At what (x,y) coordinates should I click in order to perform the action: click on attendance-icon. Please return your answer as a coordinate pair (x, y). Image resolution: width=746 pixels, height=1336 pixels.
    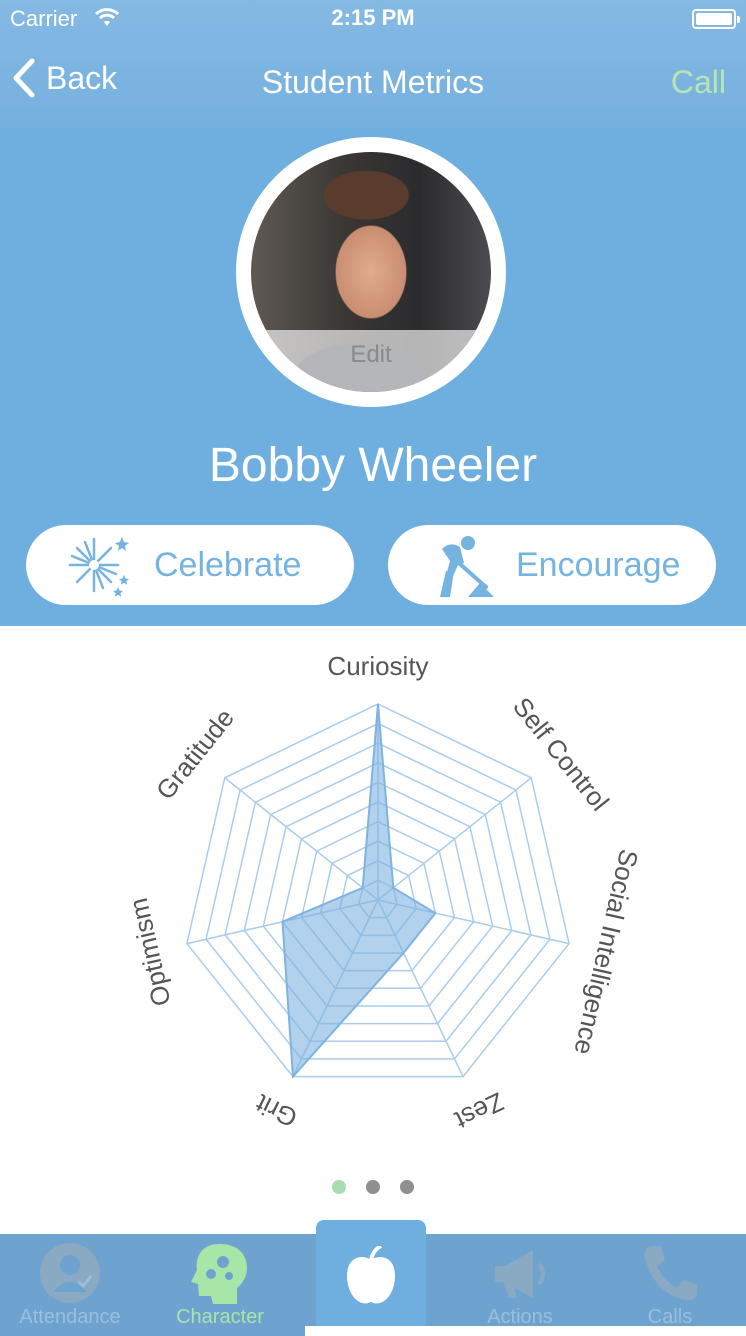
    Looking at the image, I should click on (70, 1273).